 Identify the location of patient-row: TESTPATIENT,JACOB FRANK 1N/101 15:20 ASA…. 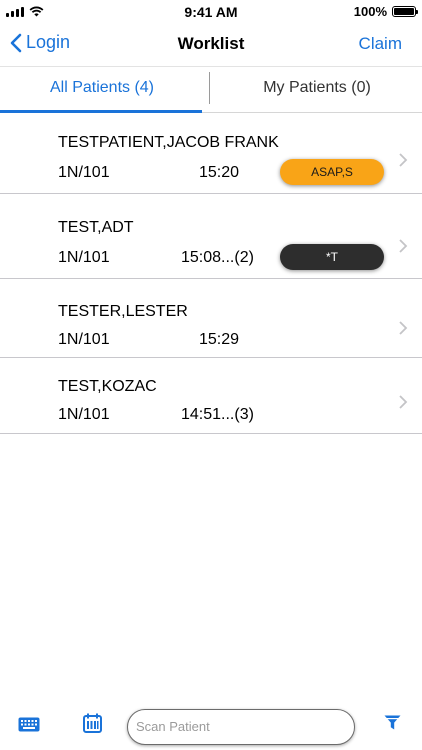
(211, 153).